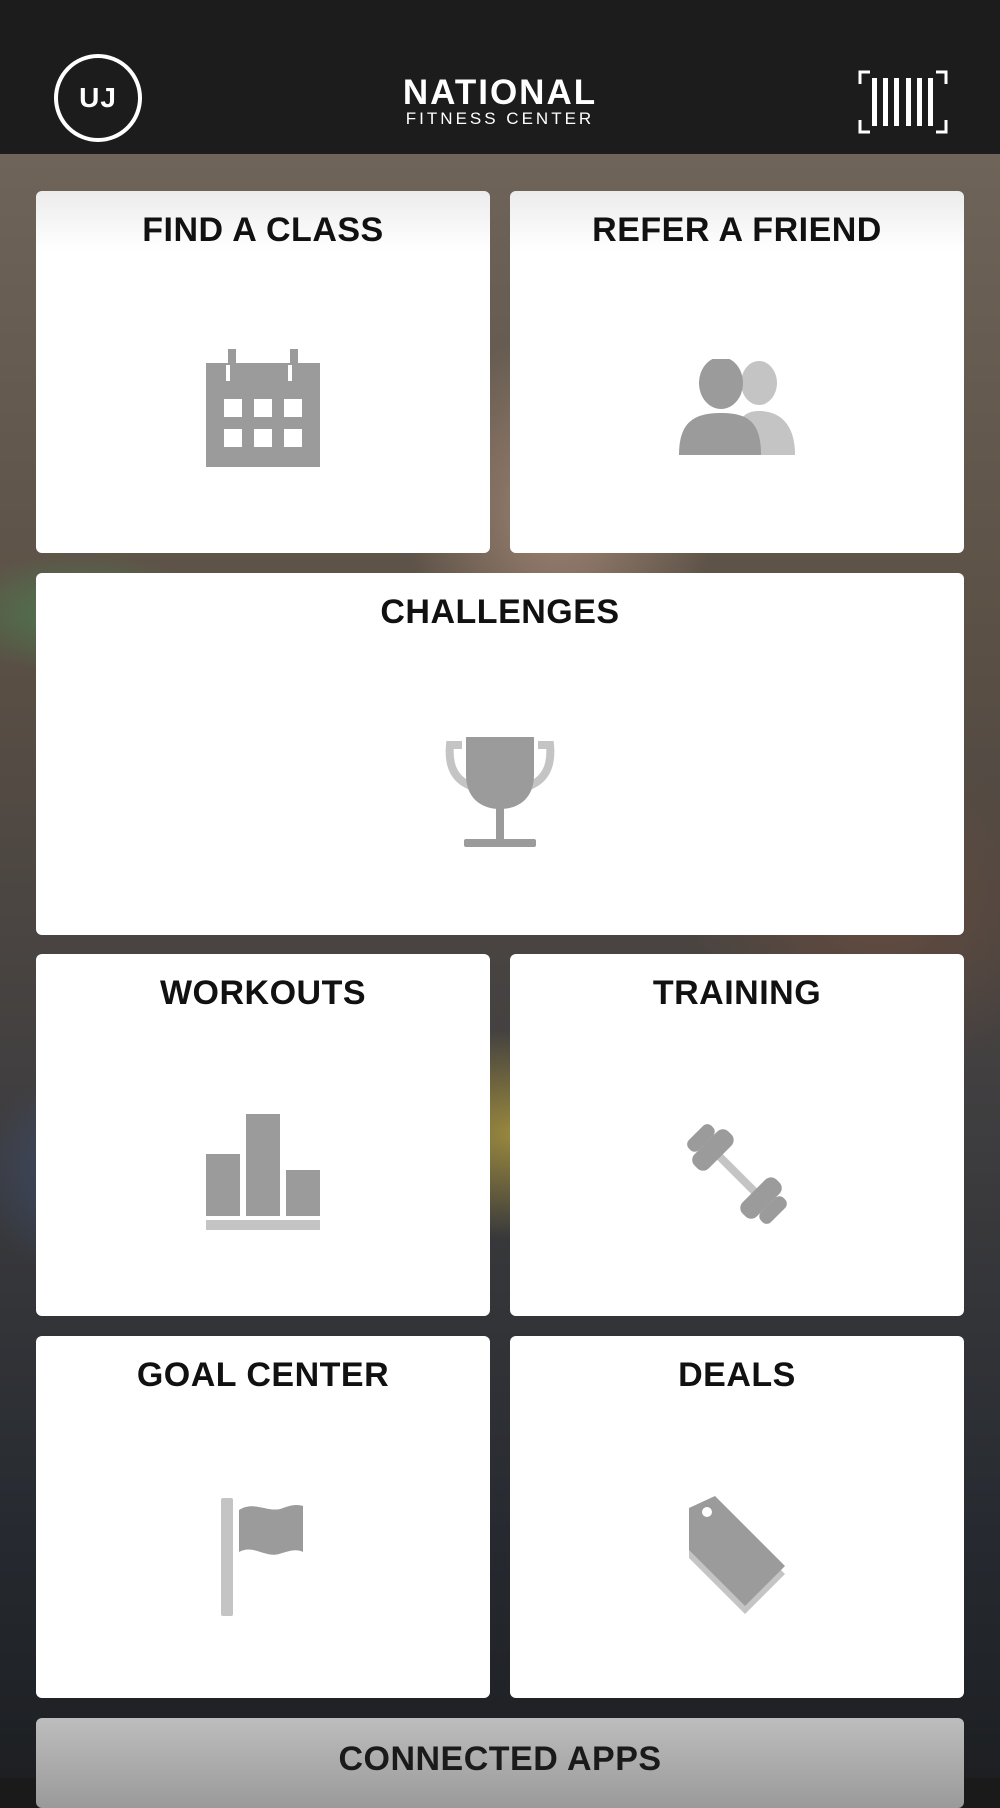 The width and height of the screenshot is (1000, 1808). I want to click on training-tile: TRAINING, so click(737, 1135).